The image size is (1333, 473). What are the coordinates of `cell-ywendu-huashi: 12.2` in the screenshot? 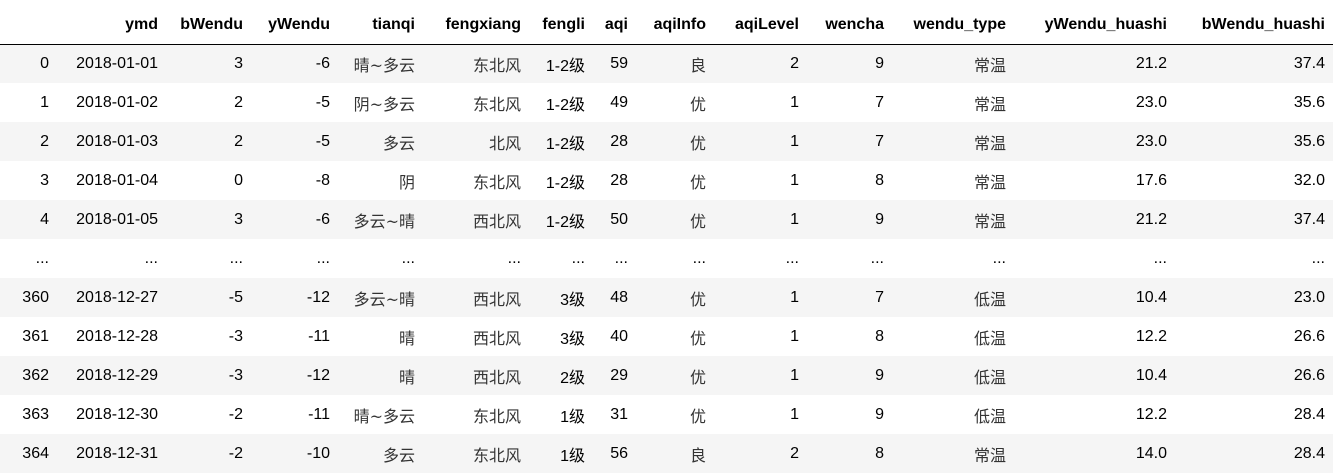 It's located at (1151, 336).